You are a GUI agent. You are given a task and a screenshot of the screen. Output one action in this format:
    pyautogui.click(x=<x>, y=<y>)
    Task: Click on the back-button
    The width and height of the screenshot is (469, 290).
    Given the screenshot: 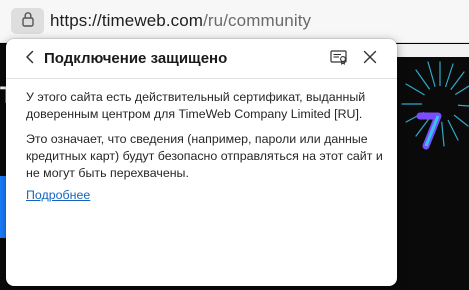 What is the action you would take?
    pyautogui.click(x=30, y=59)
    